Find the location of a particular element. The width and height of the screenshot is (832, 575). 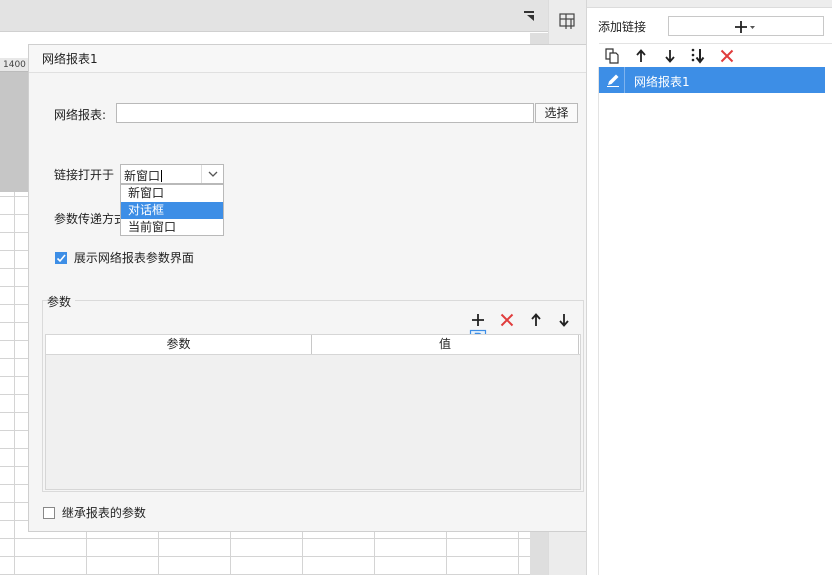

params-table-header: 参数 值 is located at coordinates (313, 345).